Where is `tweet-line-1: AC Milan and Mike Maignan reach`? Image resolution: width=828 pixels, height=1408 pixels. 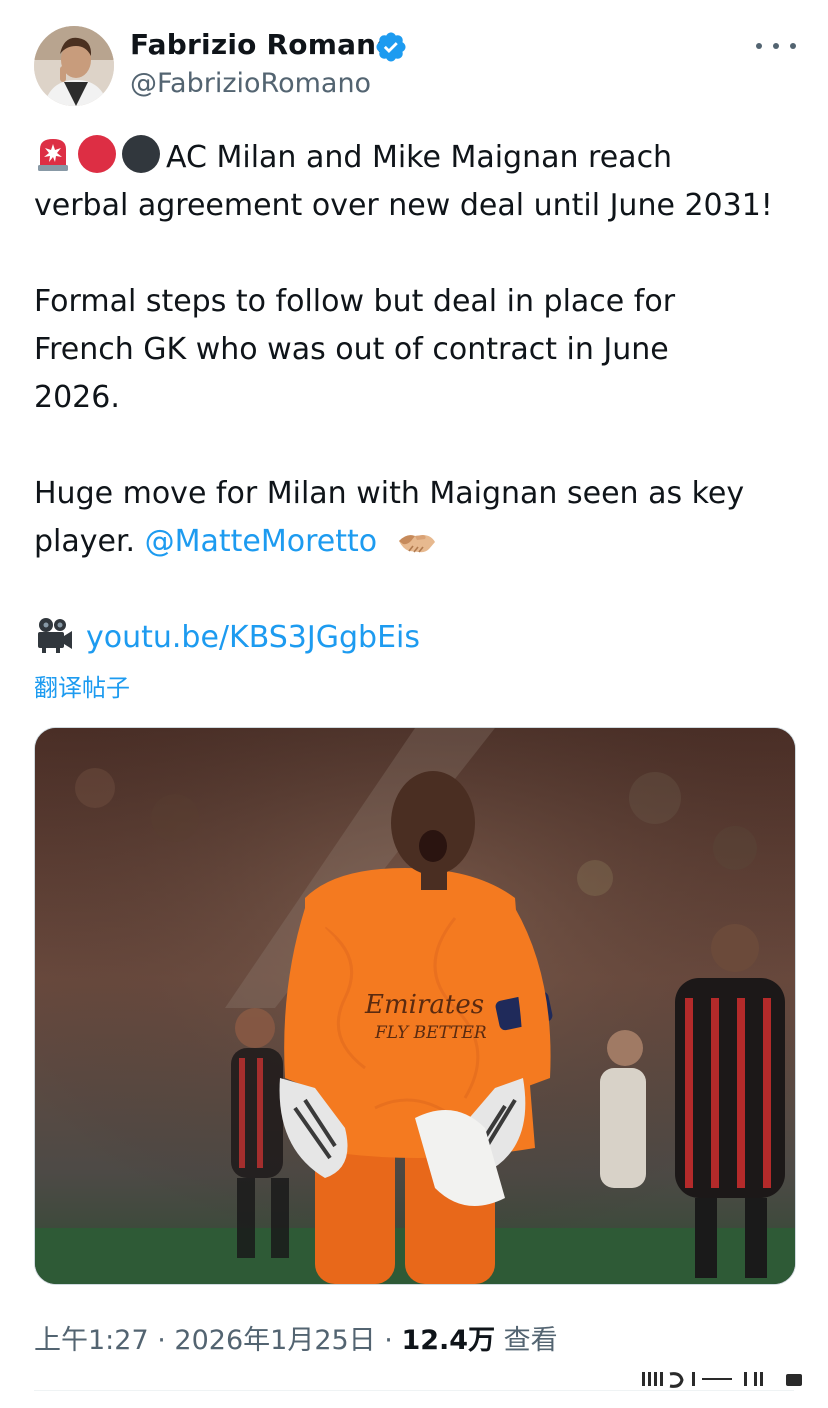
tweet-line-1: AC Milan and Mike Maignan reach is located at coordinates (419, 157).